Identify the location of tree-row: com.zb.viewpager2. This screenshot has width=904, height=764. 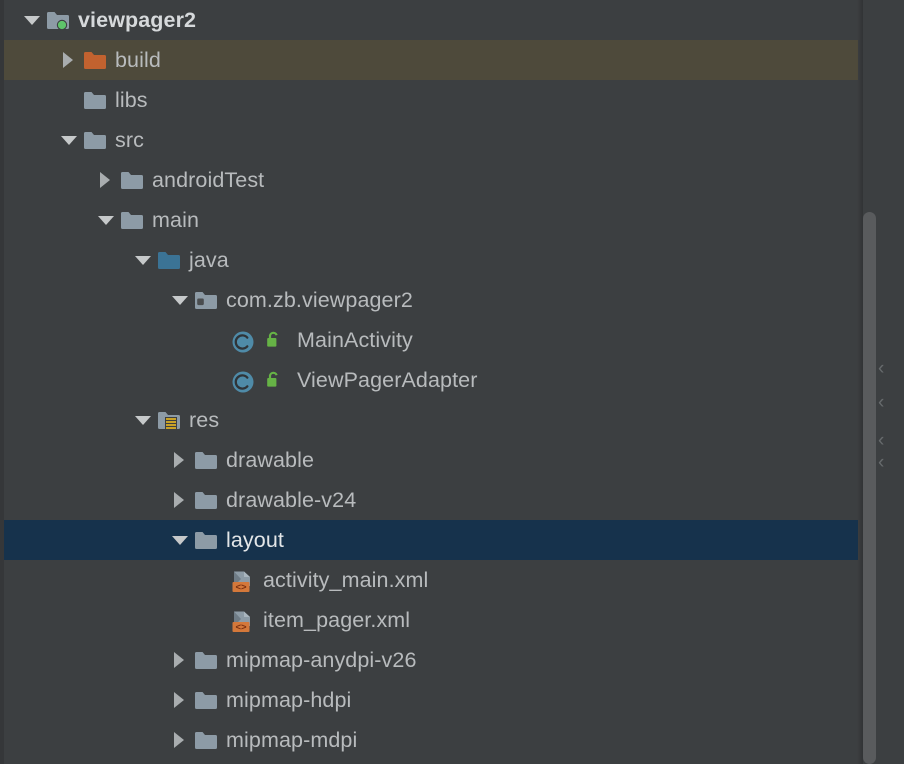
(429, 300).